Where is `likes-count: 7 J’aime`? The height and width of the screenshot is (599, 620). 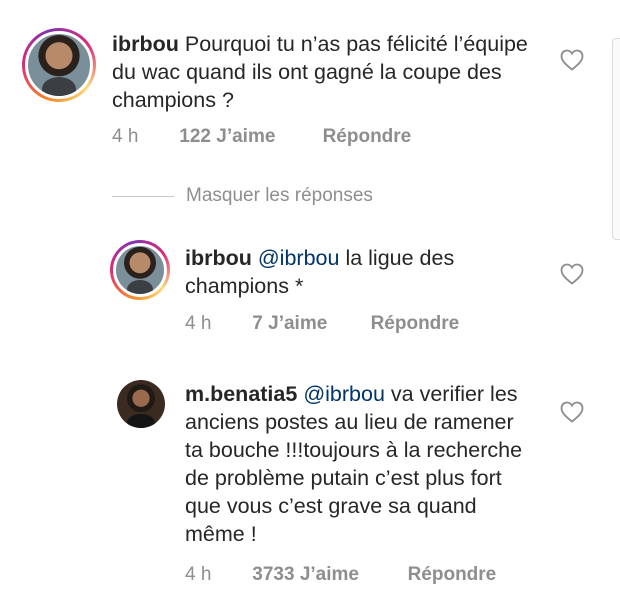
likes-count: 7 J’aime is located at coordinates (308, 324).